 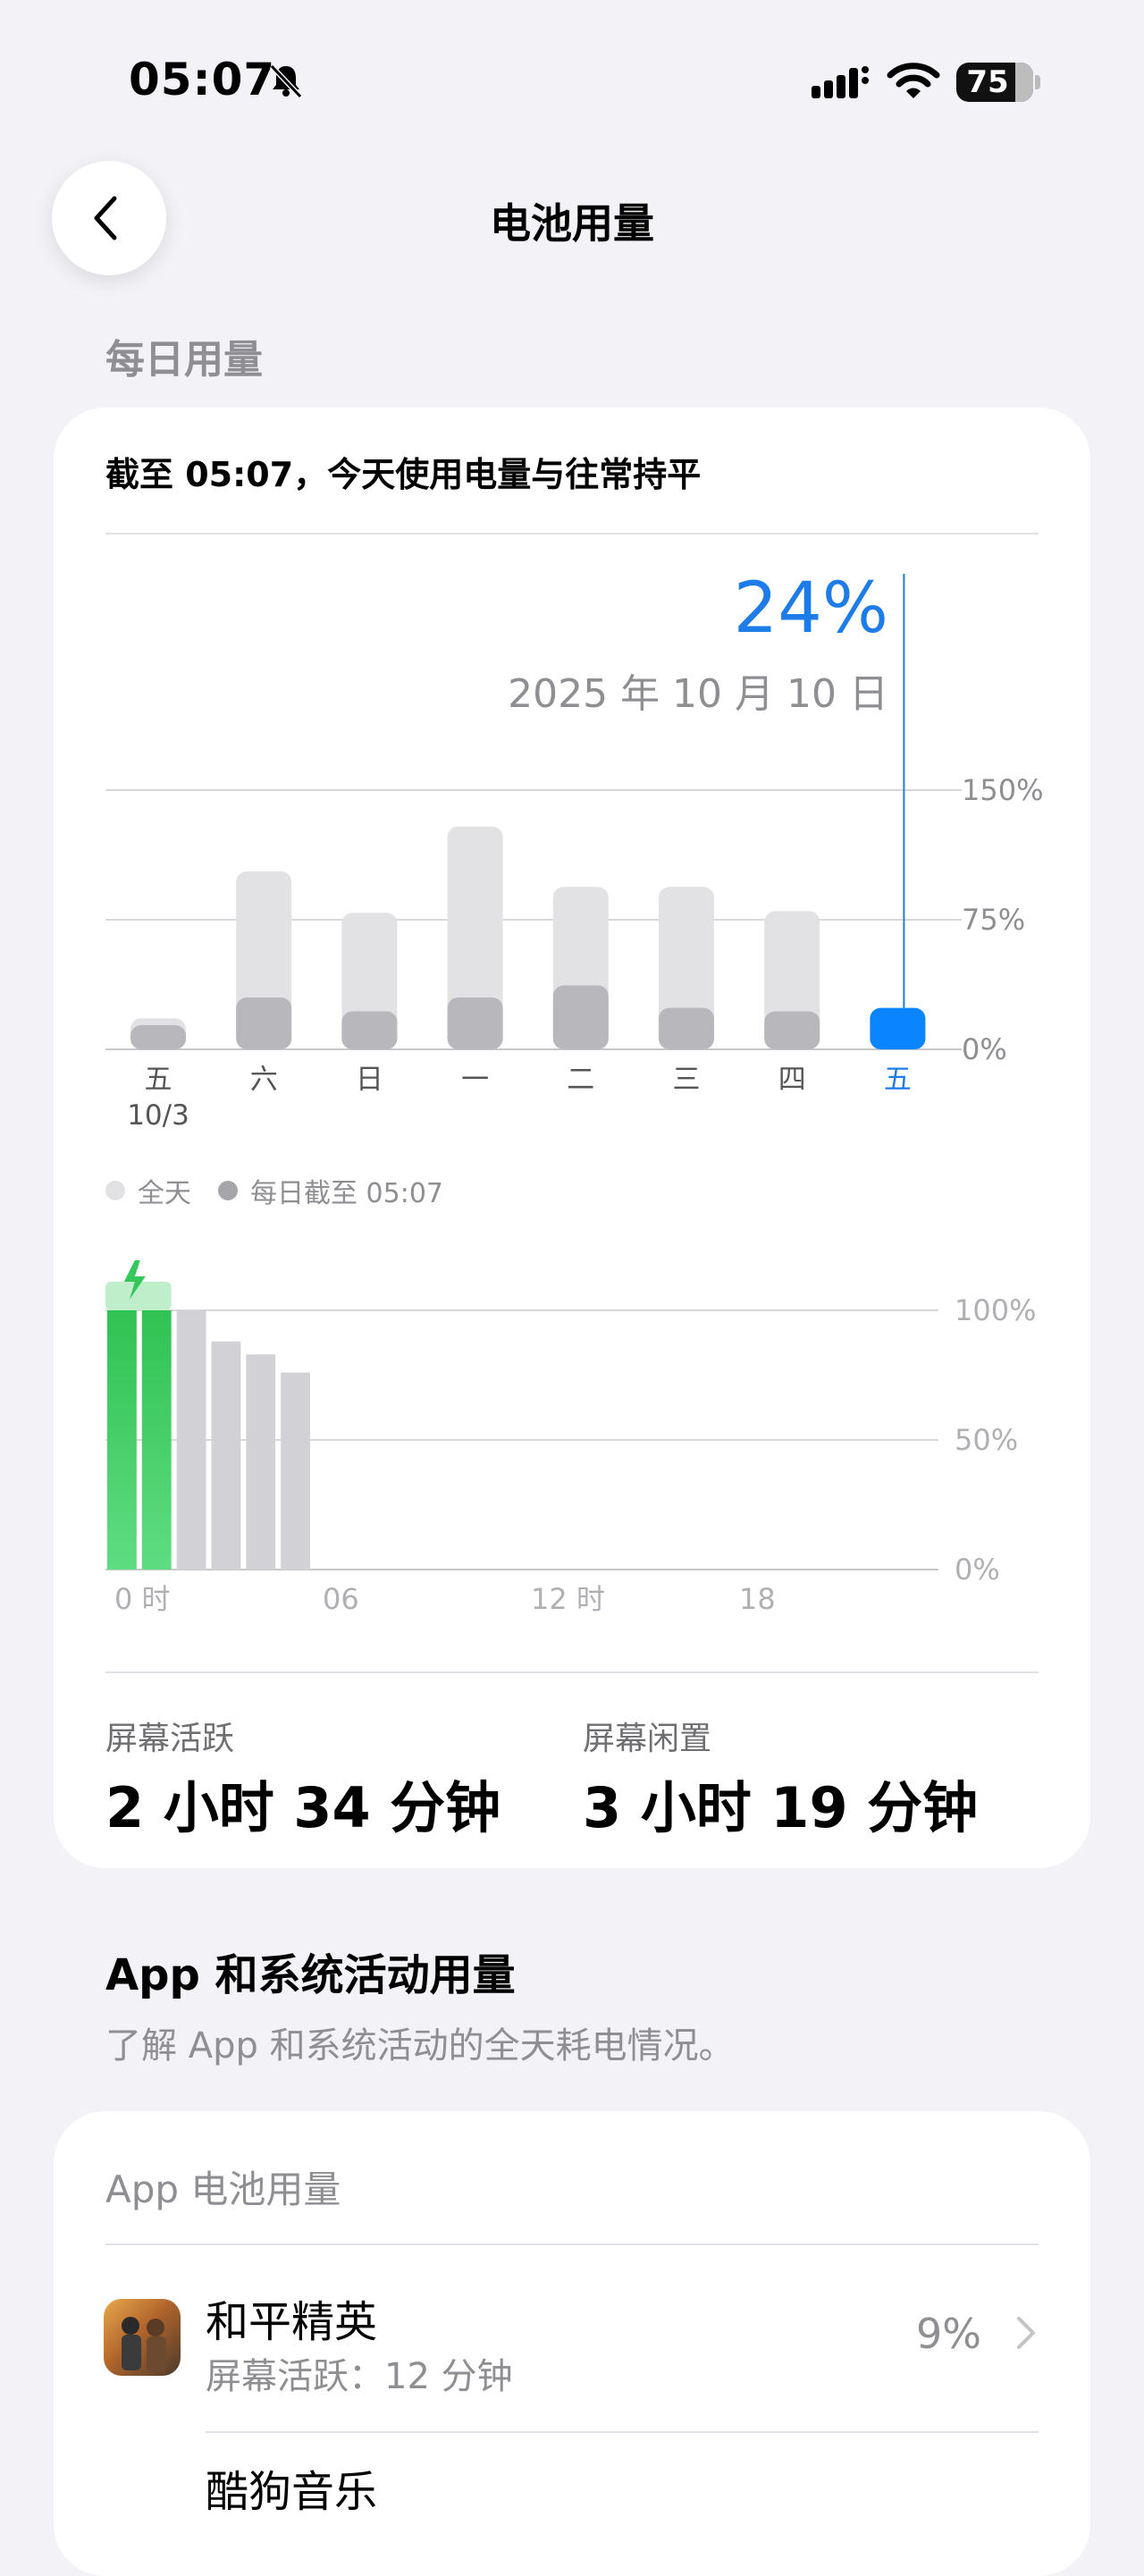 What do you see at coordinates (781, 1808) in the screenshot?
I see `screen-idle-value: 3 小时 19 分钟` at bounding box center [781, 1808].